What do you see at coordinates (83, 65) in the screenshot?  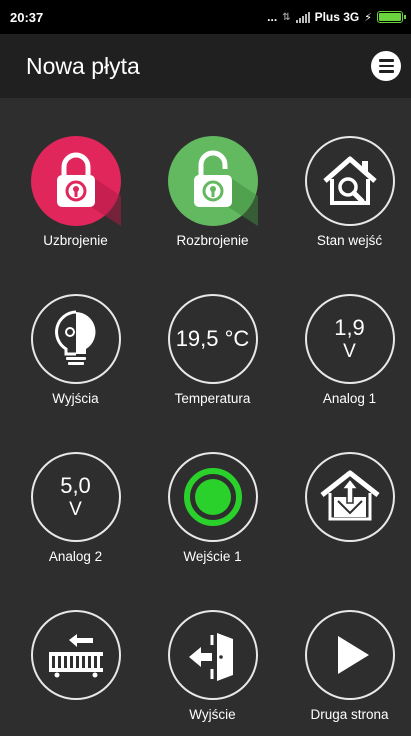 I see `page-title: Nowa płyta` at bounding box center [83, 65].